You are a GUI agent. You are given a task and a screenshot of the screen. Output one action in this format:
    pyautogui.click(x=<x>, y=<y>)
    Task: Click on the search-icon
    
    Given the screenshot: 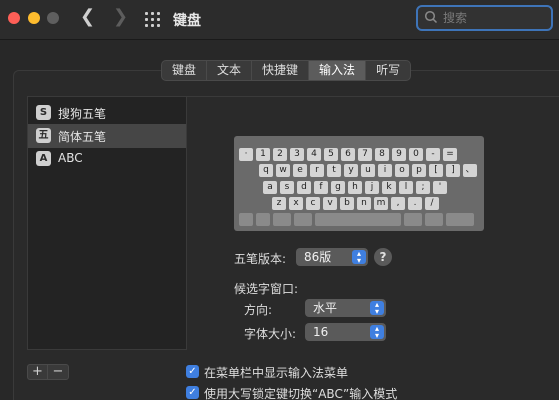 What is the action you would take?
    pyautogui.click(x=431, y=17)
    